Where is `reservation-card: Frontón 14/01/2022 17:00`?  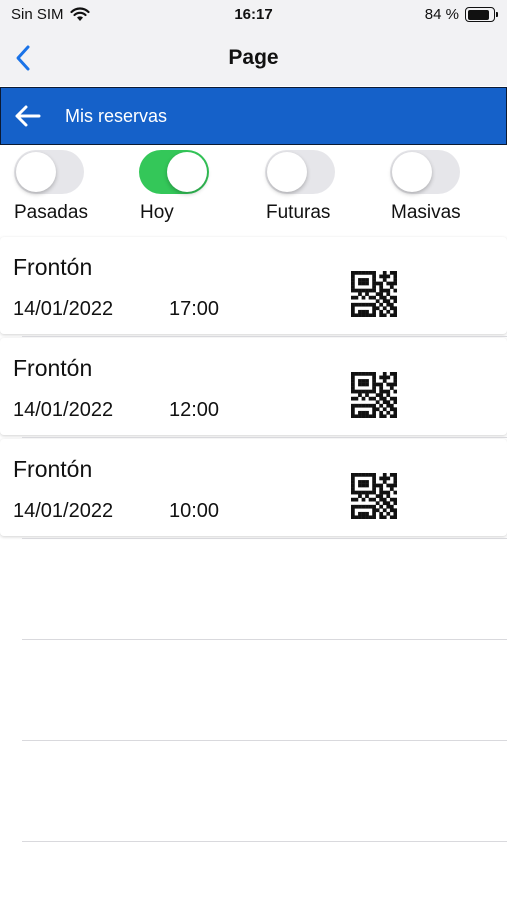
reservation-card: Frontón 14/01/2022 17:00 is located at coordinates (253, 285).